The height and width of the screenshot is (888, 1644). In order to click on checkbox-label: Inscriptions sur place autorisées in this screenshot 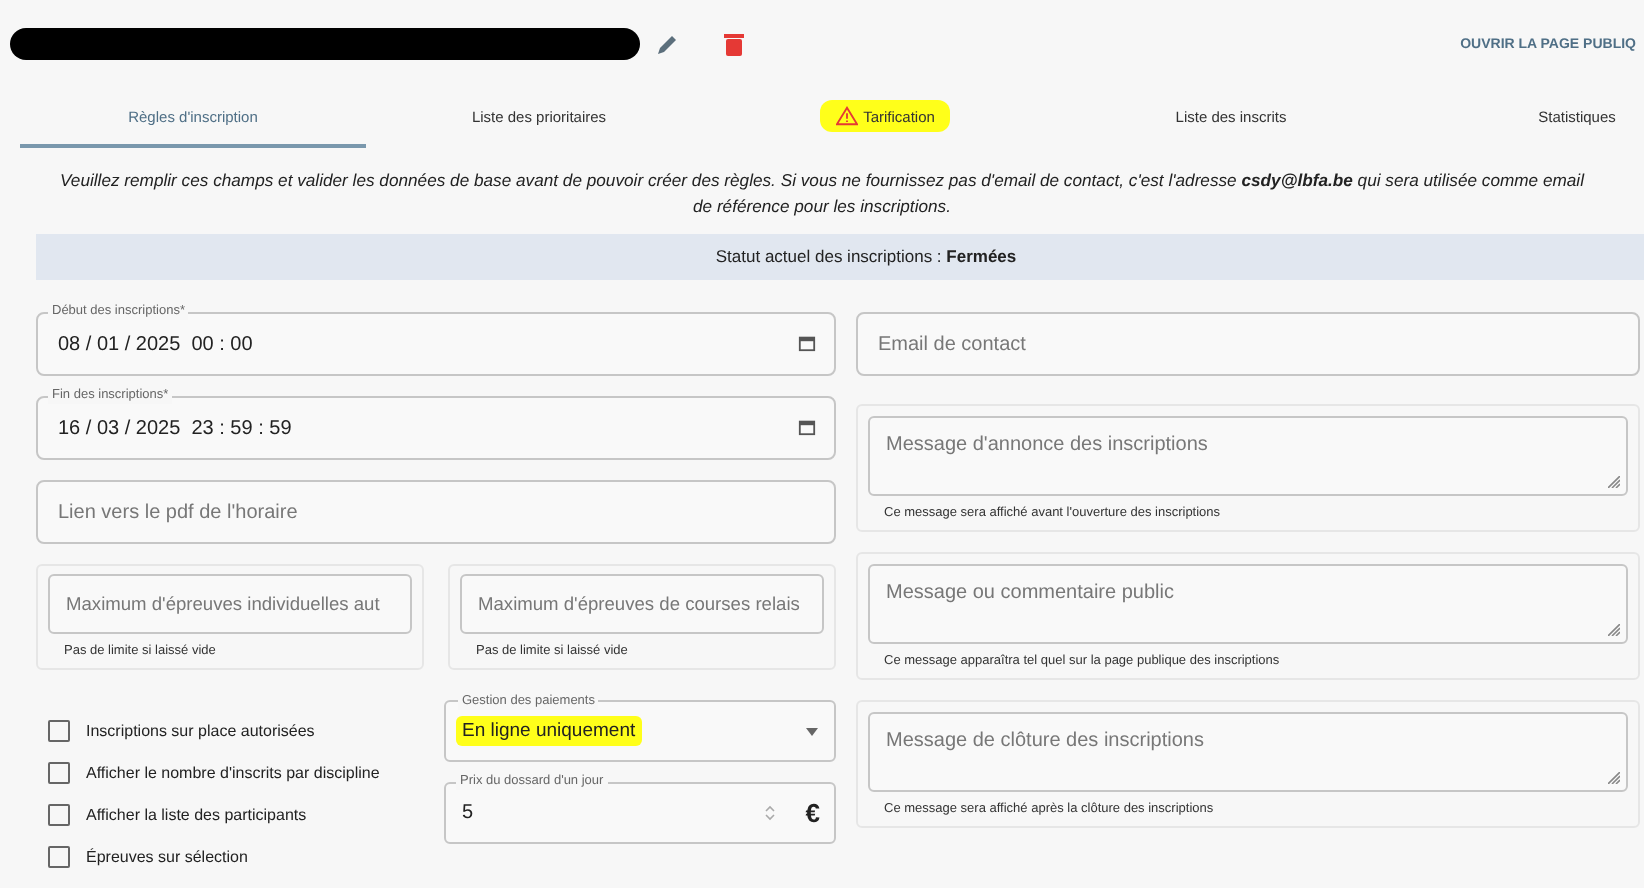, I will do `click(200, 731)`.